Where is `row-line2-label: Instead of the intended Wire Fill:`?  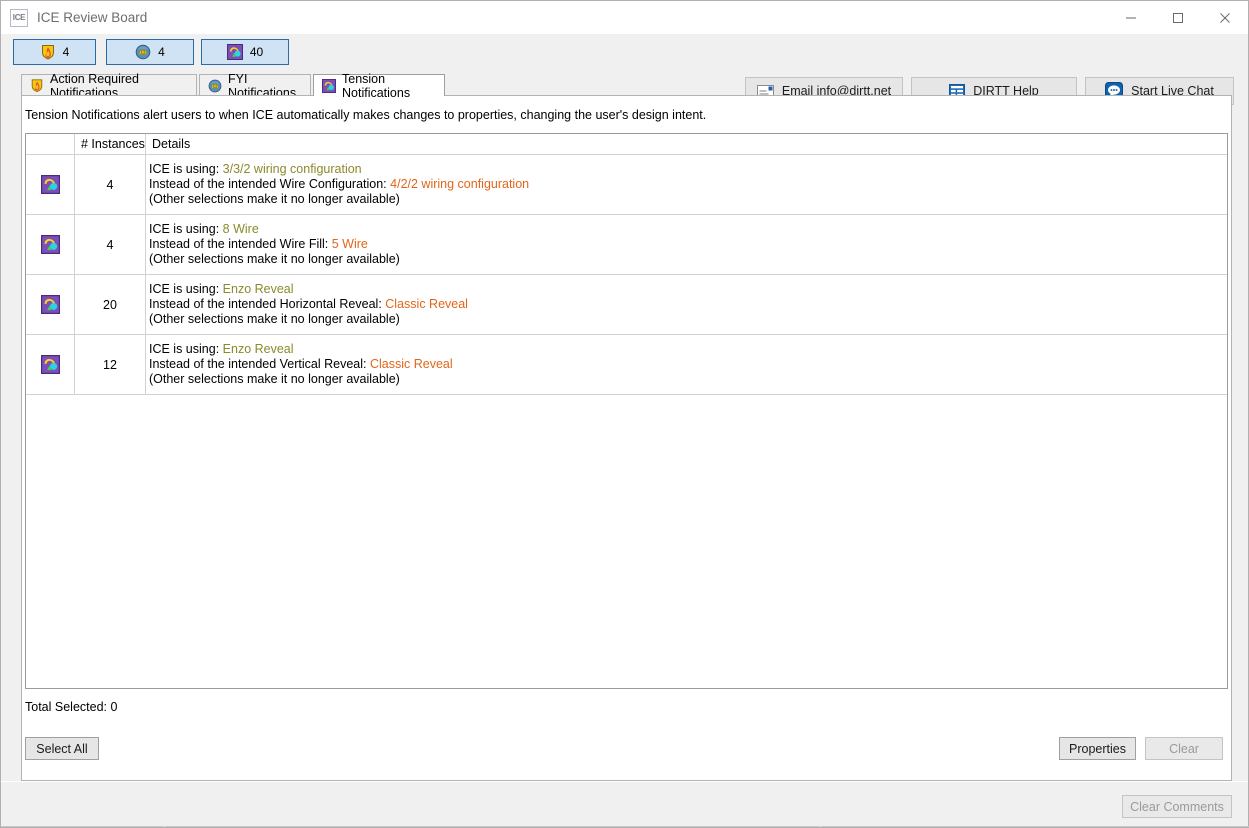
row-line2-label: Instead of the intended Wire Fill: is located at coordinates (239, 244).